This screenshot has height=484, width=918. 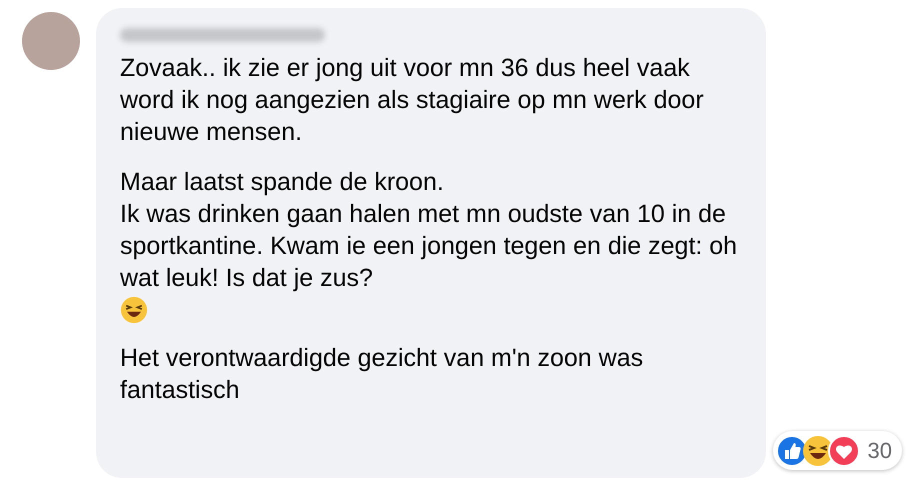 I want to click on reactions-badge: 30, so click(x=837, y=450).